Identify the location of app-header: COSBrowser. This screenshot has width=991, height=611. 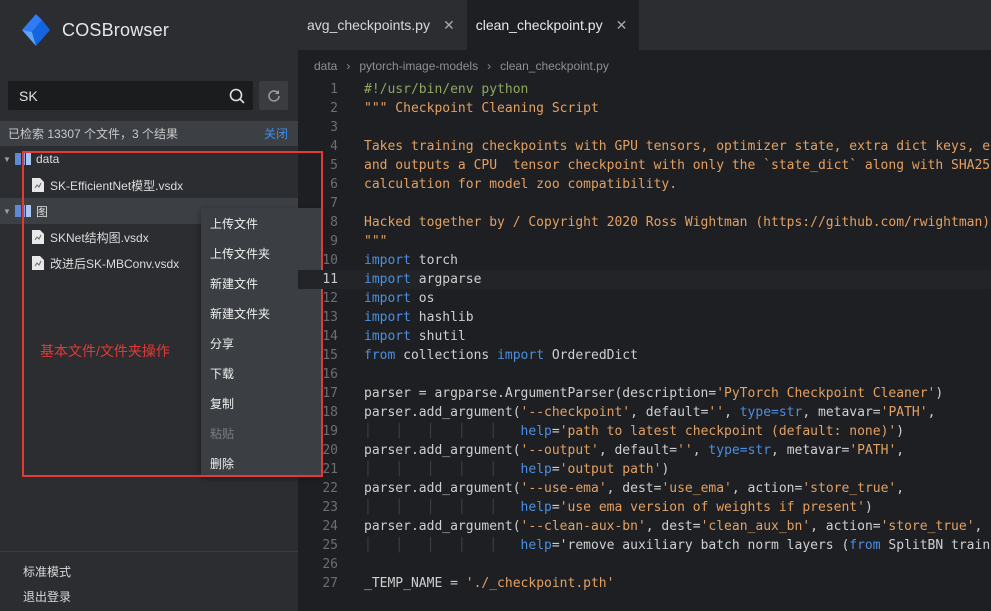
(93, 30).